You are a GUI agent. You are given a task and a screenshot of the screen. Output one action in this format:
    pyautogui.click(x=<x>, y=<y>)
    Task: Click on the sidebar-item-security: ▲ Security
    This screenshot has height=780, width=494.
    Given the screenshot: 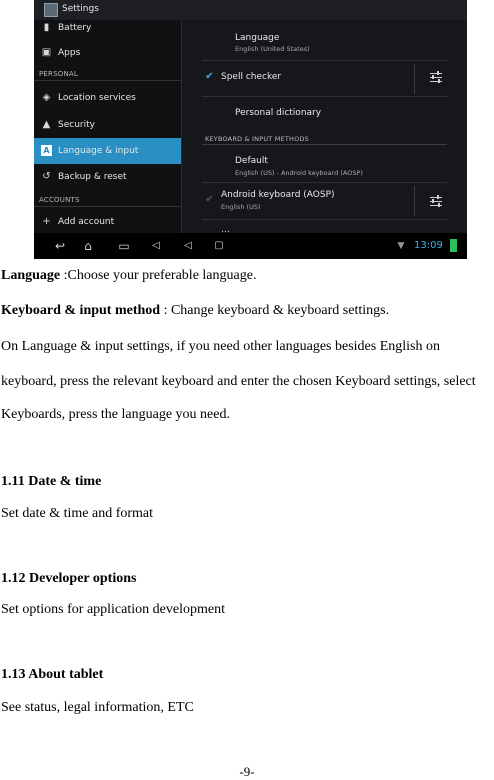 What is the action you would take?
    pyautogui.click(x=107, y=125)
    